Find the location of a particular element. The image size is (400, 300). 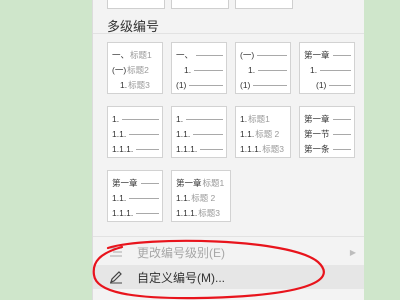

tile-level-line: 1. 标题1 is located at coordinates (263, 119).